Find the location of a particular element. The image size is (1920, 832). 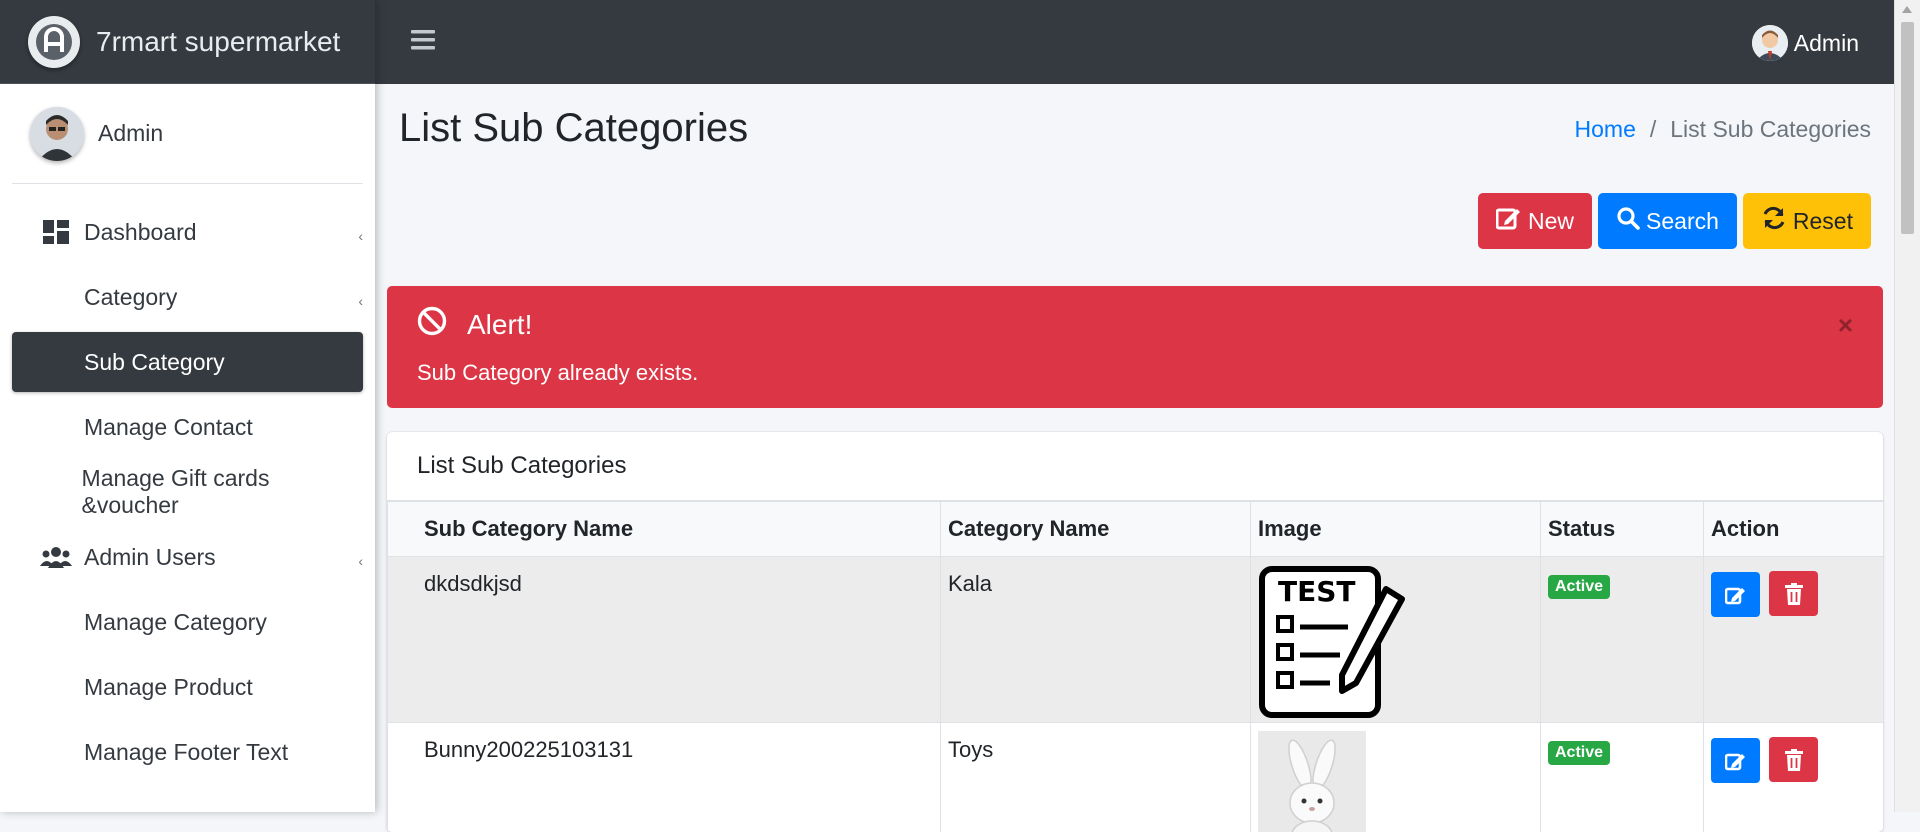

user-panel: Admin is located at coordinates (187, 134).